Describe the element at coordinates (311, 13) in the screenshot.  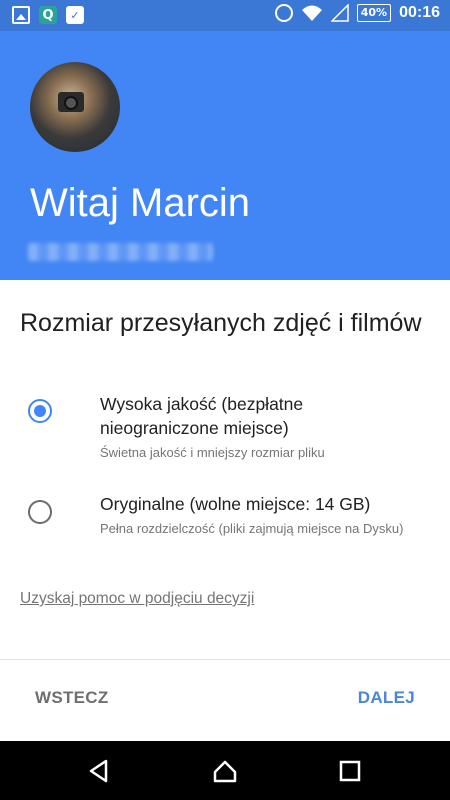
I see `wifi-icon` at that location.